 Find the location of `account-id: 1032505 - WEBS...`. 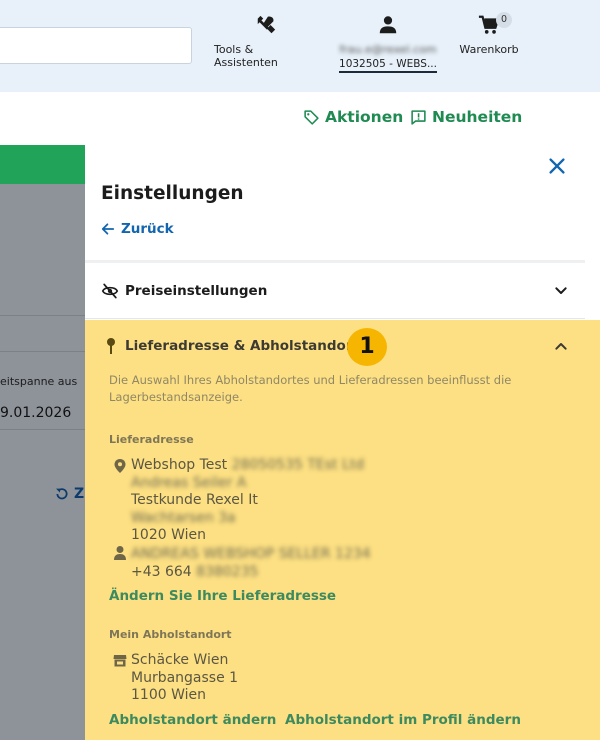

account-id: 1032505 - WEBS... is located at coordinates (388, 65).